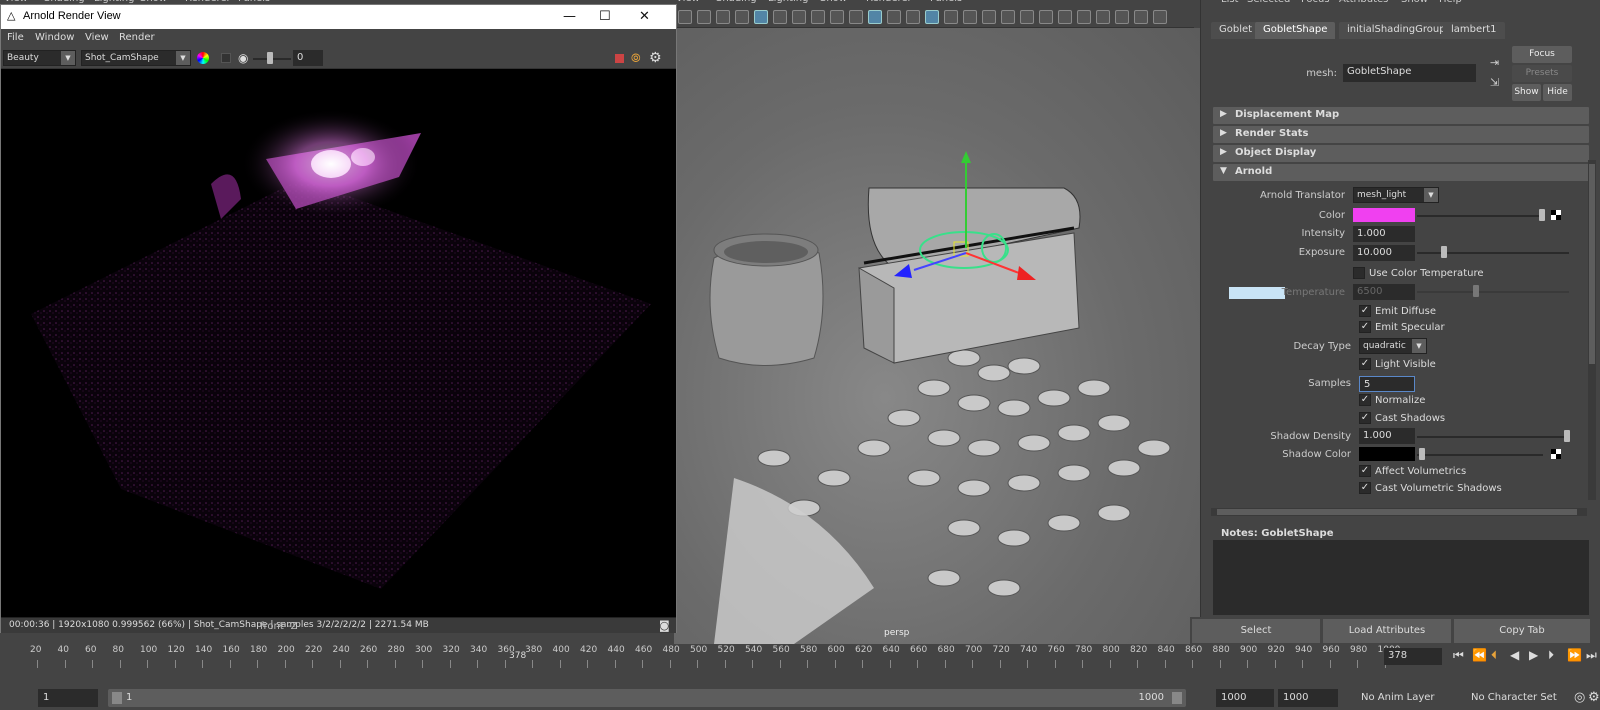 The width and height of the screenshot is (1600, 710). Describe the element at coordinates (203, 58) in the screenshot. I see `color-channel-icon` at that location.